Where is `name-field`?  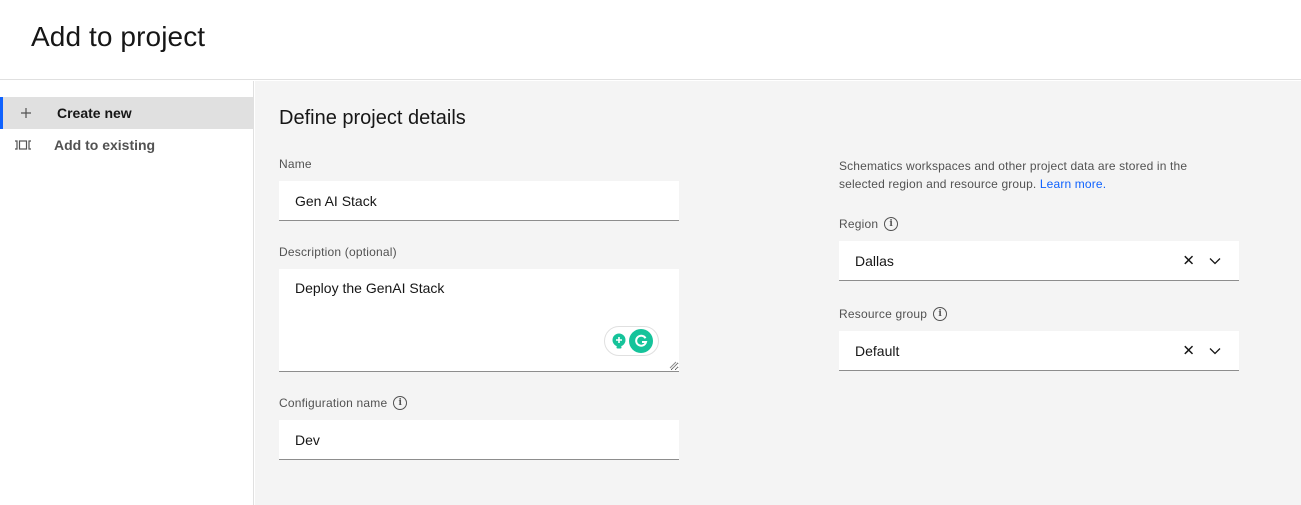
name-field is located at coordinates (479, 201).